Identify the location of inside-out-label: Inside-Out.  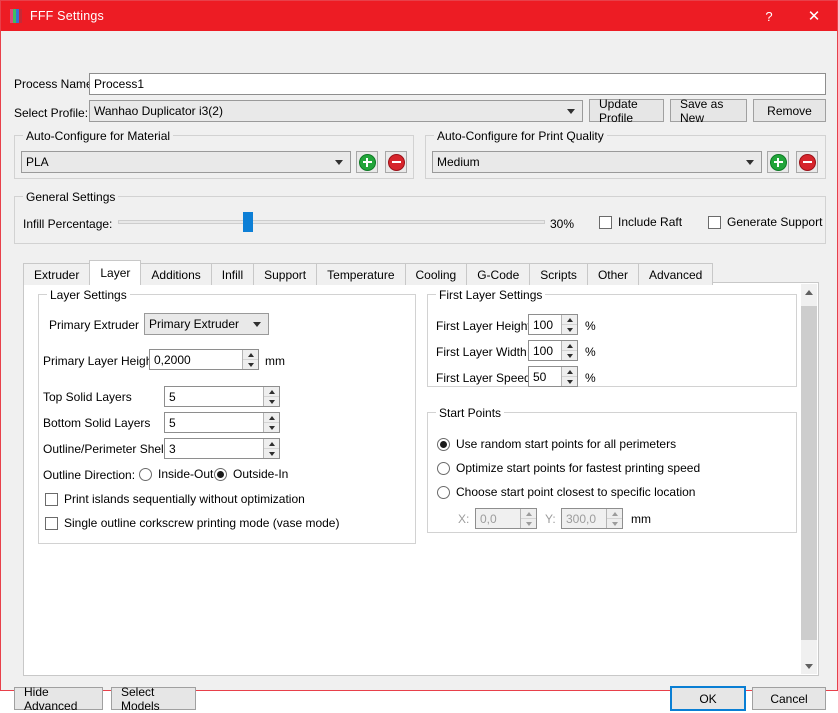
(186, 474).